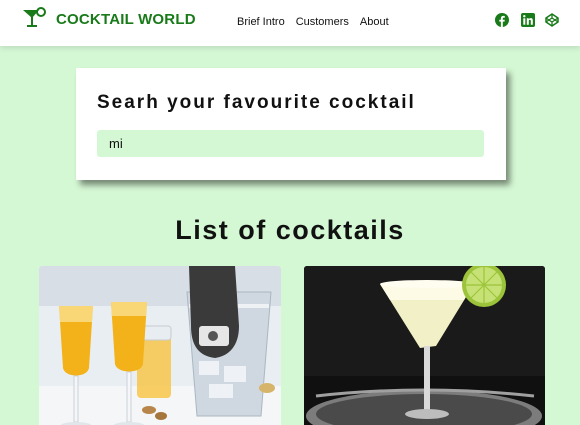  What do you see at coordinates (290, 143) in the screenshot?
I see `search-input` at bounding box center [290, 143].